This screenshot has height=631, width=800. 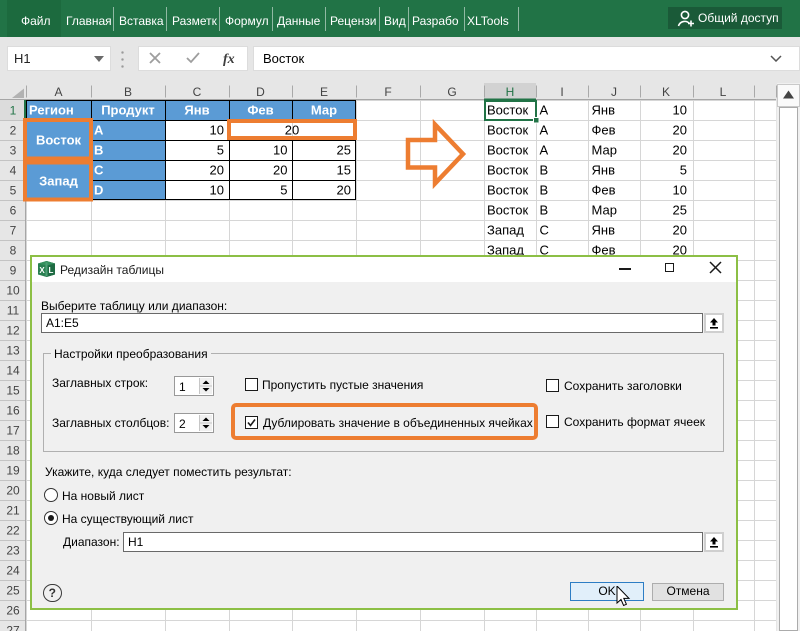 I want to click on svg-text: 6, so click(x=13, y=211).